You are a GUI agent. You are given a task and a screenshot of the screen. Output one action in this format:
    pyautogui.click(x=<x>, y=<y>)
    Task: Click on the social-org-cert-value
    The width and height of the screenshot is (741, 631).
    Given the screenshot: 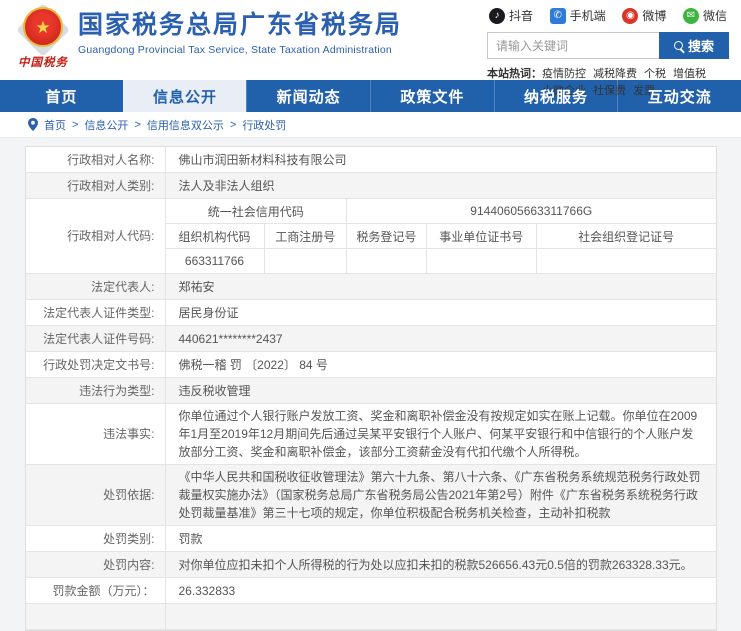 What is the action you would take?
    pyautogui.click(x=626, y=261)
    